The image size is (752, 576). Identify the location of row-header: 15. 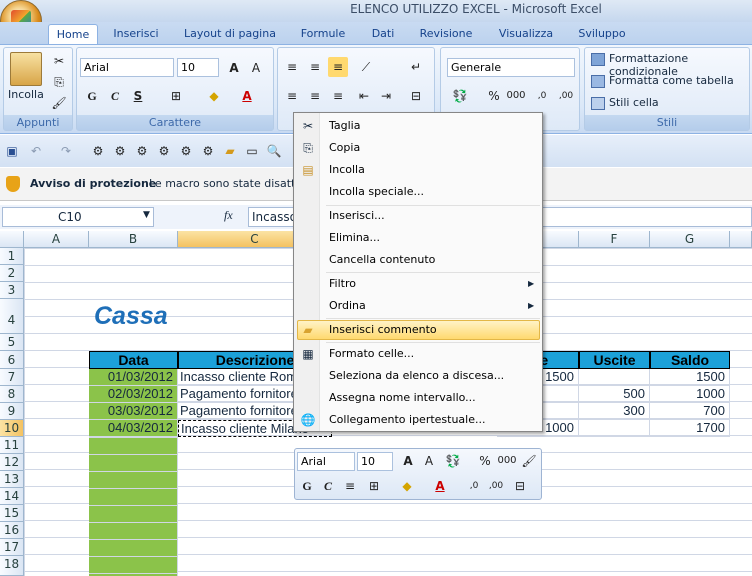
(12, 513).